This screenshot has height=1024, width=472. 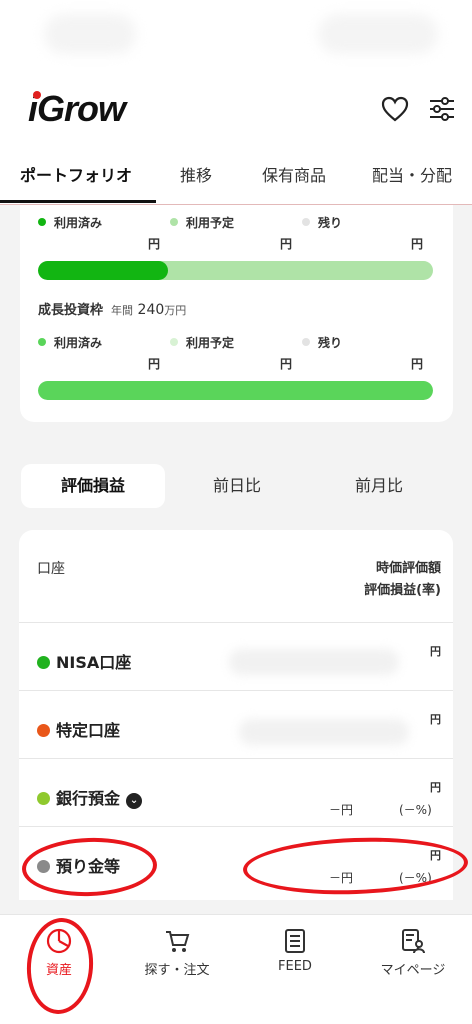 What do you see at coordinates (294, 174) in the screenshot?
I see `tab-holdings: 保有商品` at bounding box center [294, 174].